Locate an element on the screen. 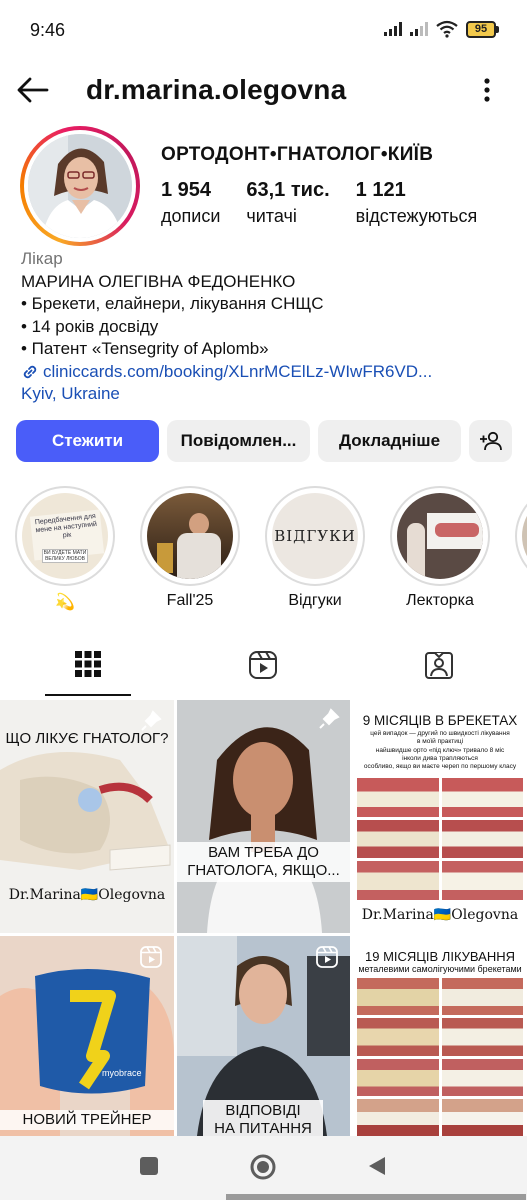 This screenshot has width=527, height=1200. bio-line-experience: • 14 років досвіду is located at coordinates (90, 326).